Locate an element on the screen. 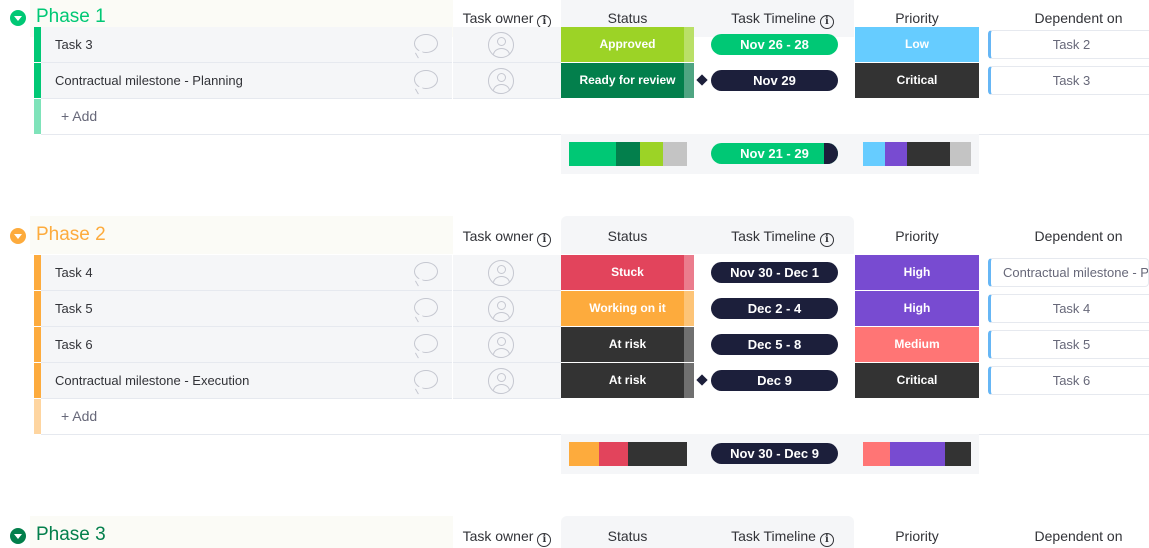 This screenshot has height=548, width=1149. dependency-chip: Task 3 is located at coordinates (1068, 80).